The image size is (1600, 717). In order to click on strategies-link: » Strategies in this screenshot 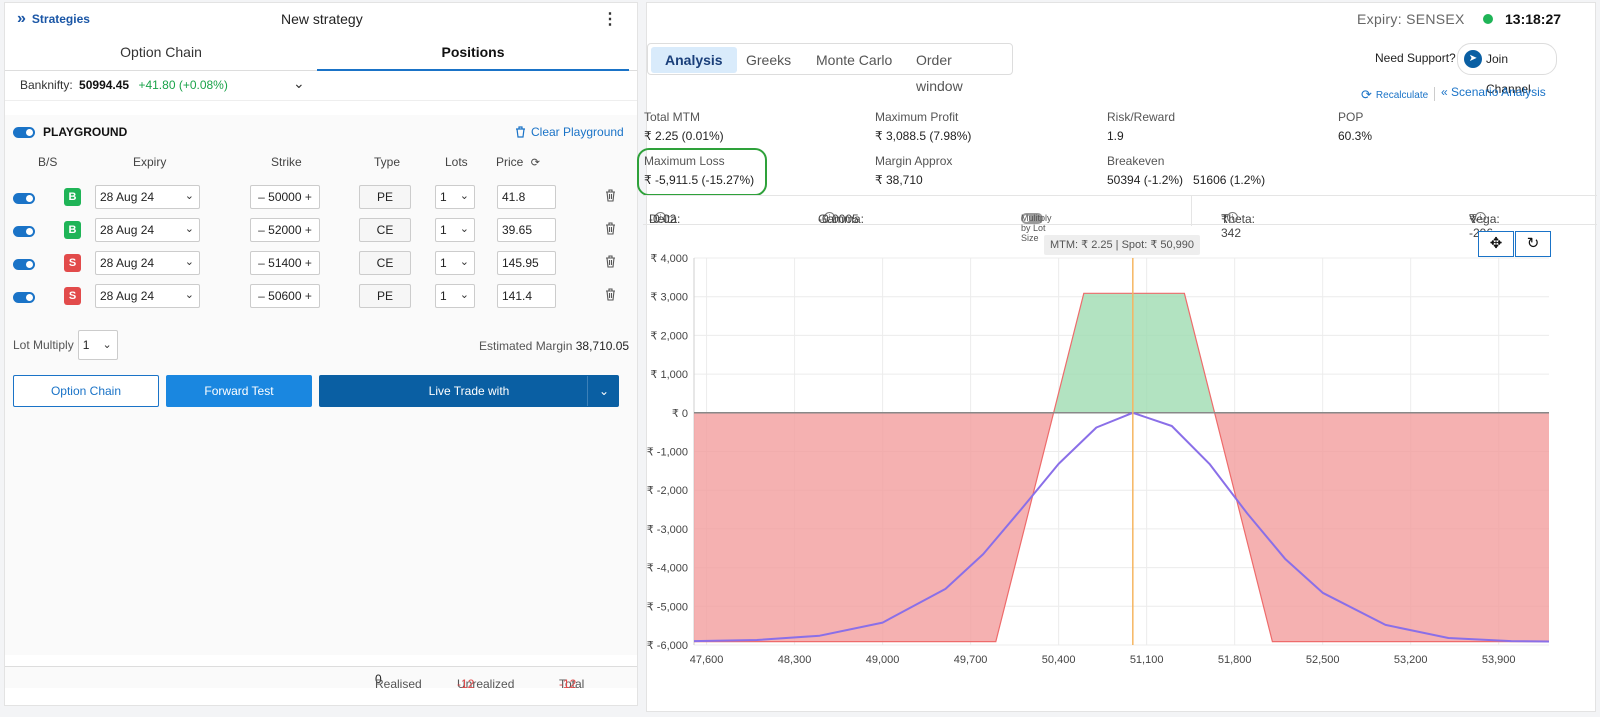, I will do `click(53, 19)`.